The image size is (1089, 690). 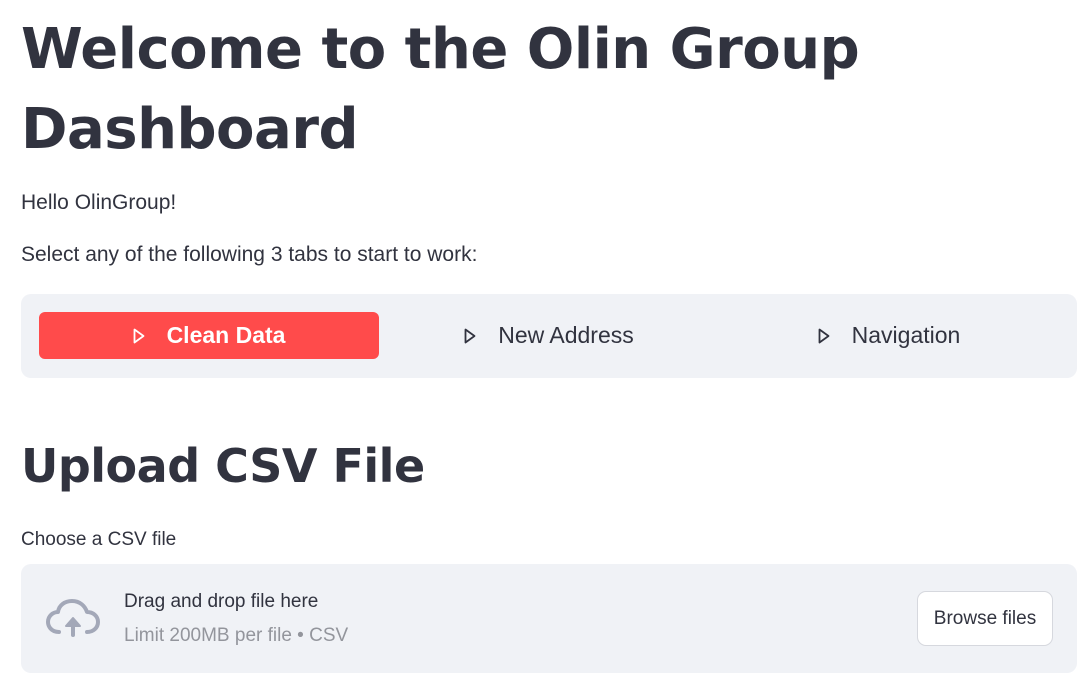 I want to click on tab-label: New Address, so click(x=566, y=335).